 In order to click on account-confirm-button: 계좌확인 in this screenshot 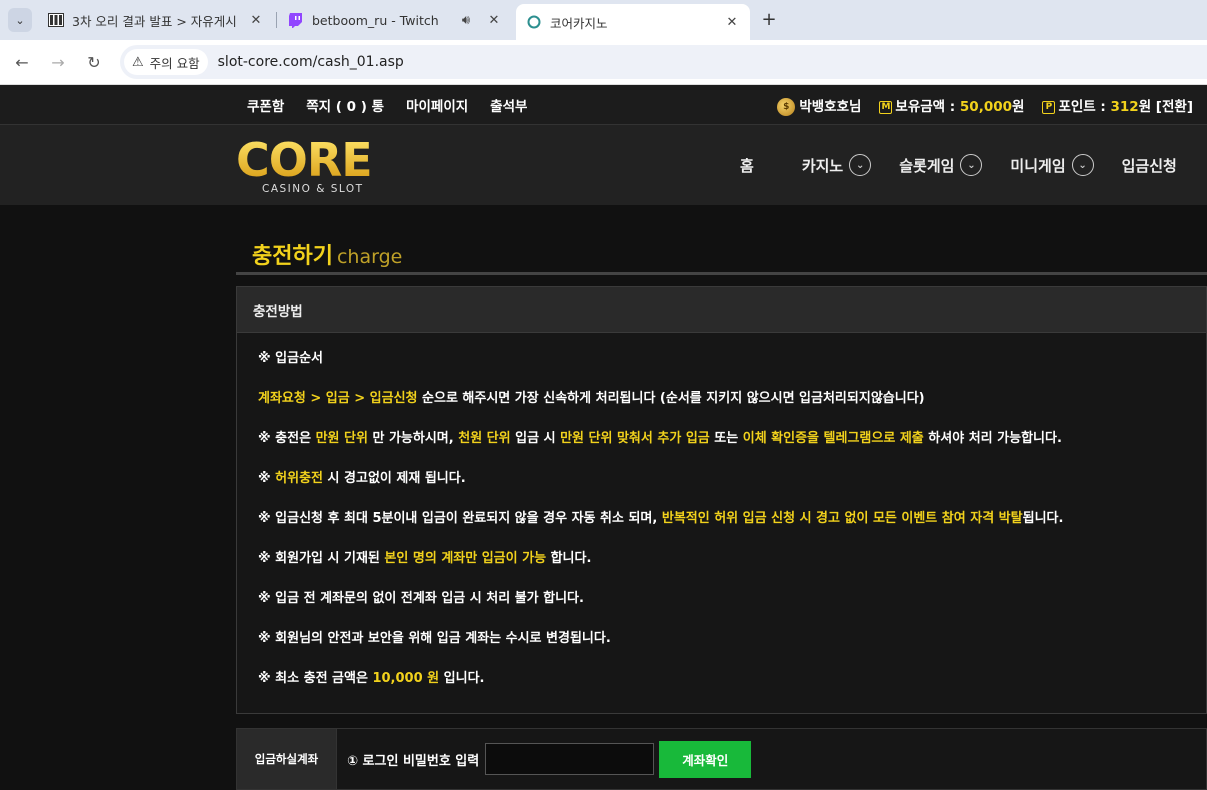, I will do `click(705, 759)`.